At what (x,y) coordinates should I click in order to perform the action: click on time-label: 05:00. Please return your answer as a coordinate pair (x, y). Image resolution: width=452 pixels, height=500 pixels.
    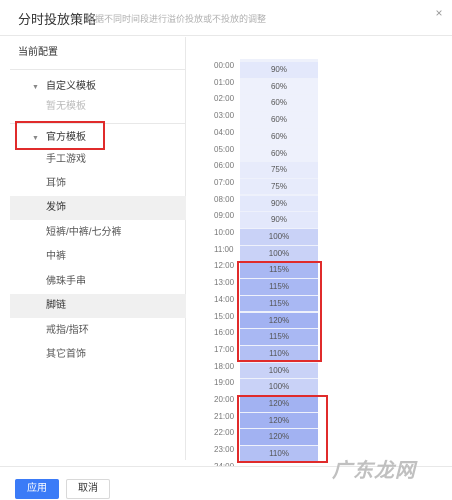
    Looking at the image, I should click on (224, 149).